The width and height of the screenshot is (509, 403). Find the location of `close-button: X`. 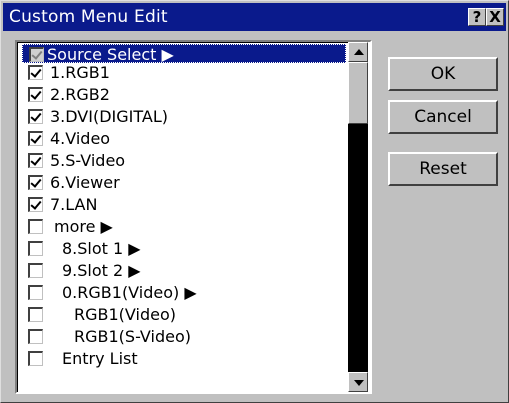

close-button: X is located at coordinates (495, 17).